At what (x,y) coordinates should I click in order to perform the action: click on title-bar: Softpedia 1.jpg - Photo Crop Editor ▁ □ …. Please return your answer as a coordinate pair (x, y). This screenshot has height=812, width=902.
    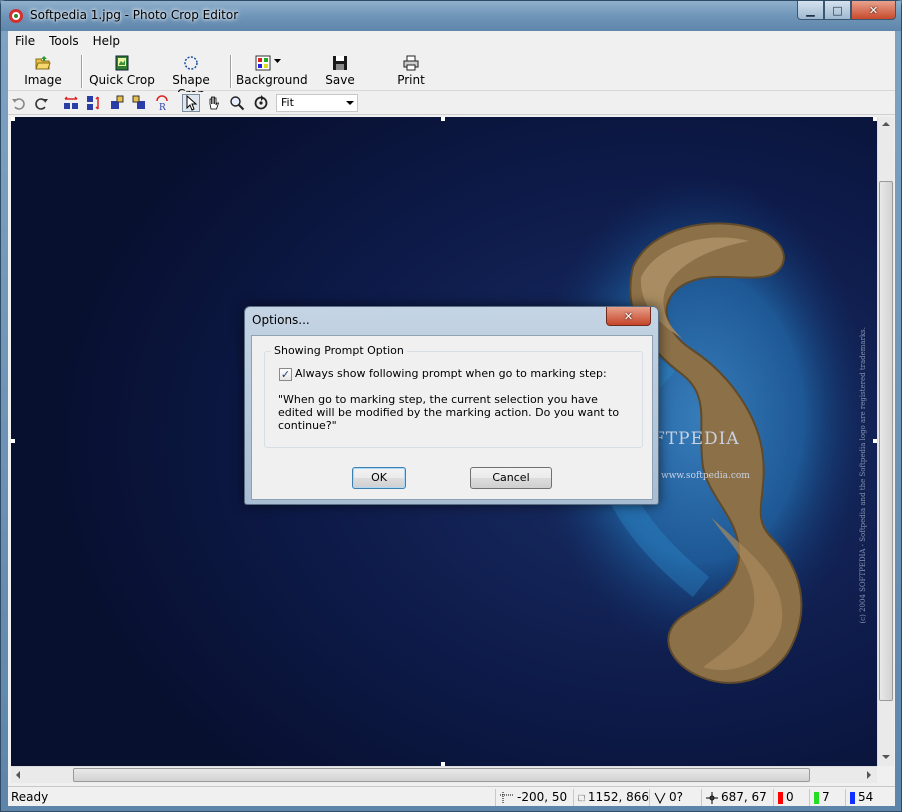
    Looking at the image, I should click on (451, 16).